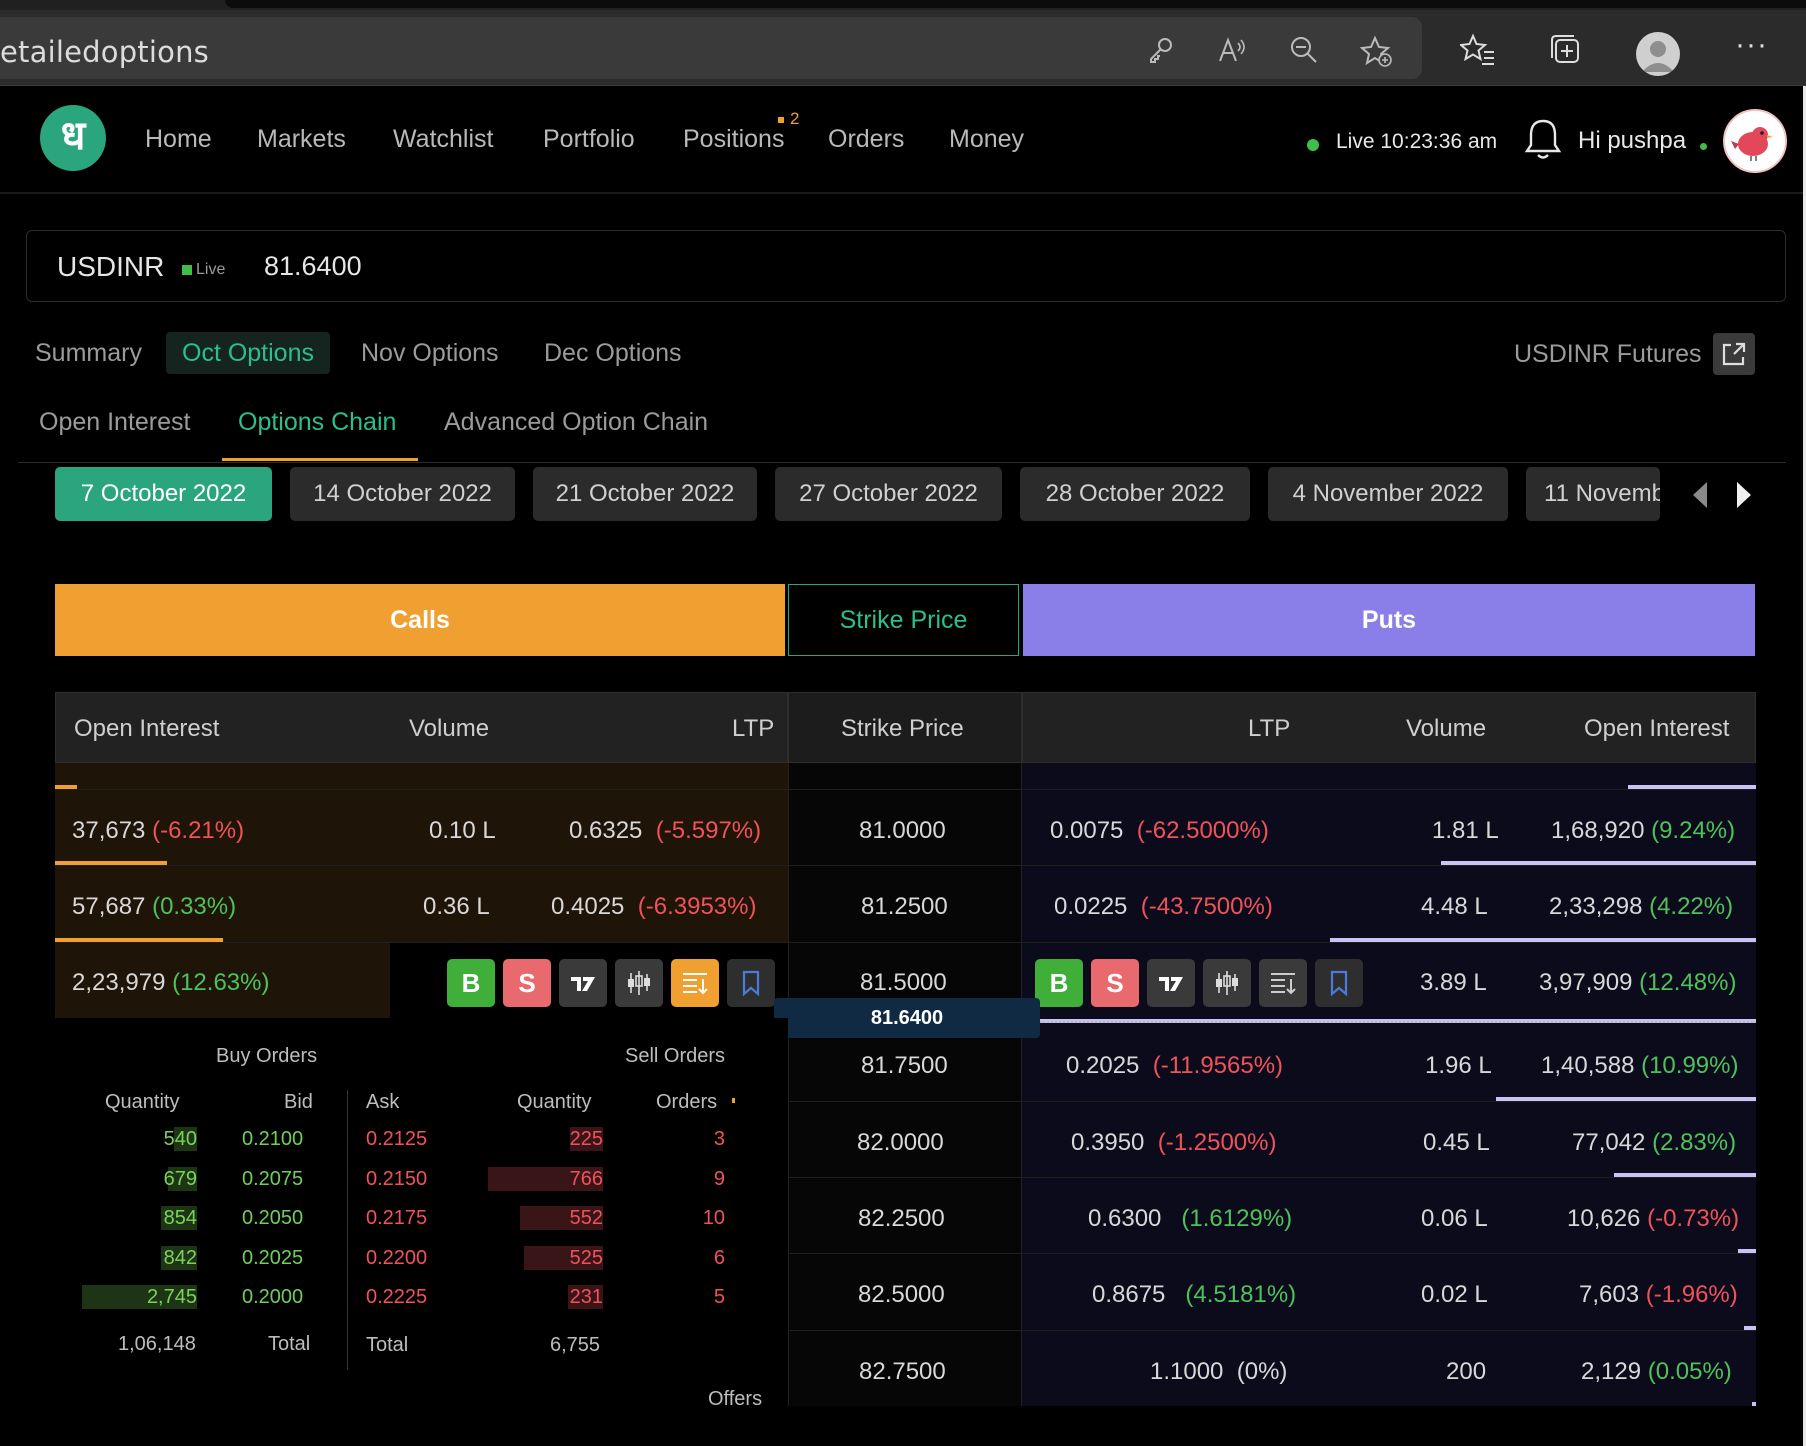 This screenshot has width=1806, height=1446. What do you see at coordinates (1232, 50) in the screenshot?
I see `read-aloud-icon` at bounding box center [1232, 50].